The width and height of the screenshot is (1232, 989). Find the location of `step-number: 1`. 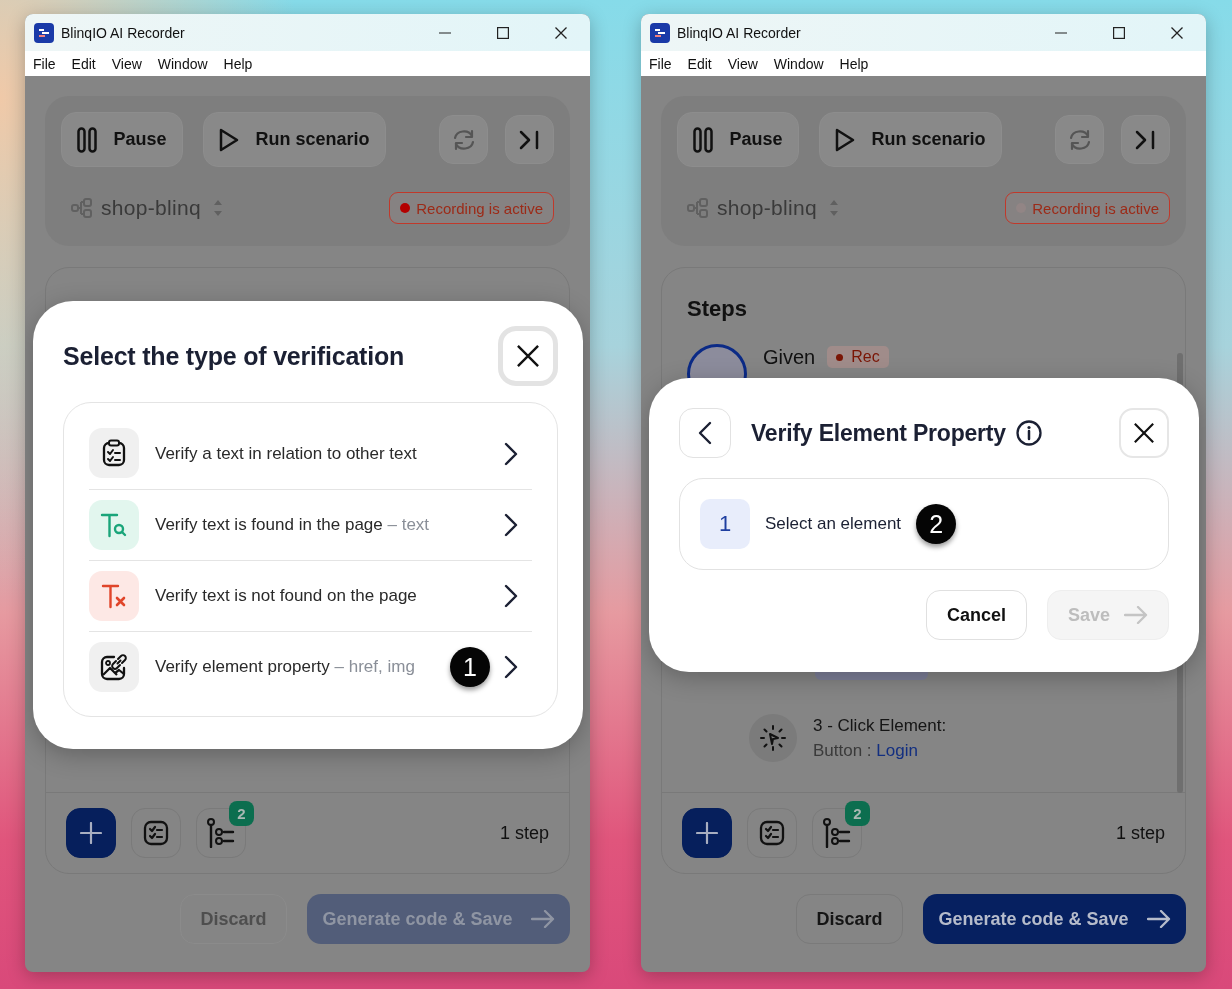

step-number: 1 is located at coordinates (725, 524).